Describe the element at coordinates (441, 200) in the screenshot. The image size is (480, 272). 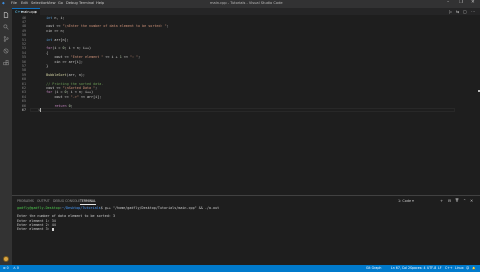
I see `new-terminal-icon: +` at that location.